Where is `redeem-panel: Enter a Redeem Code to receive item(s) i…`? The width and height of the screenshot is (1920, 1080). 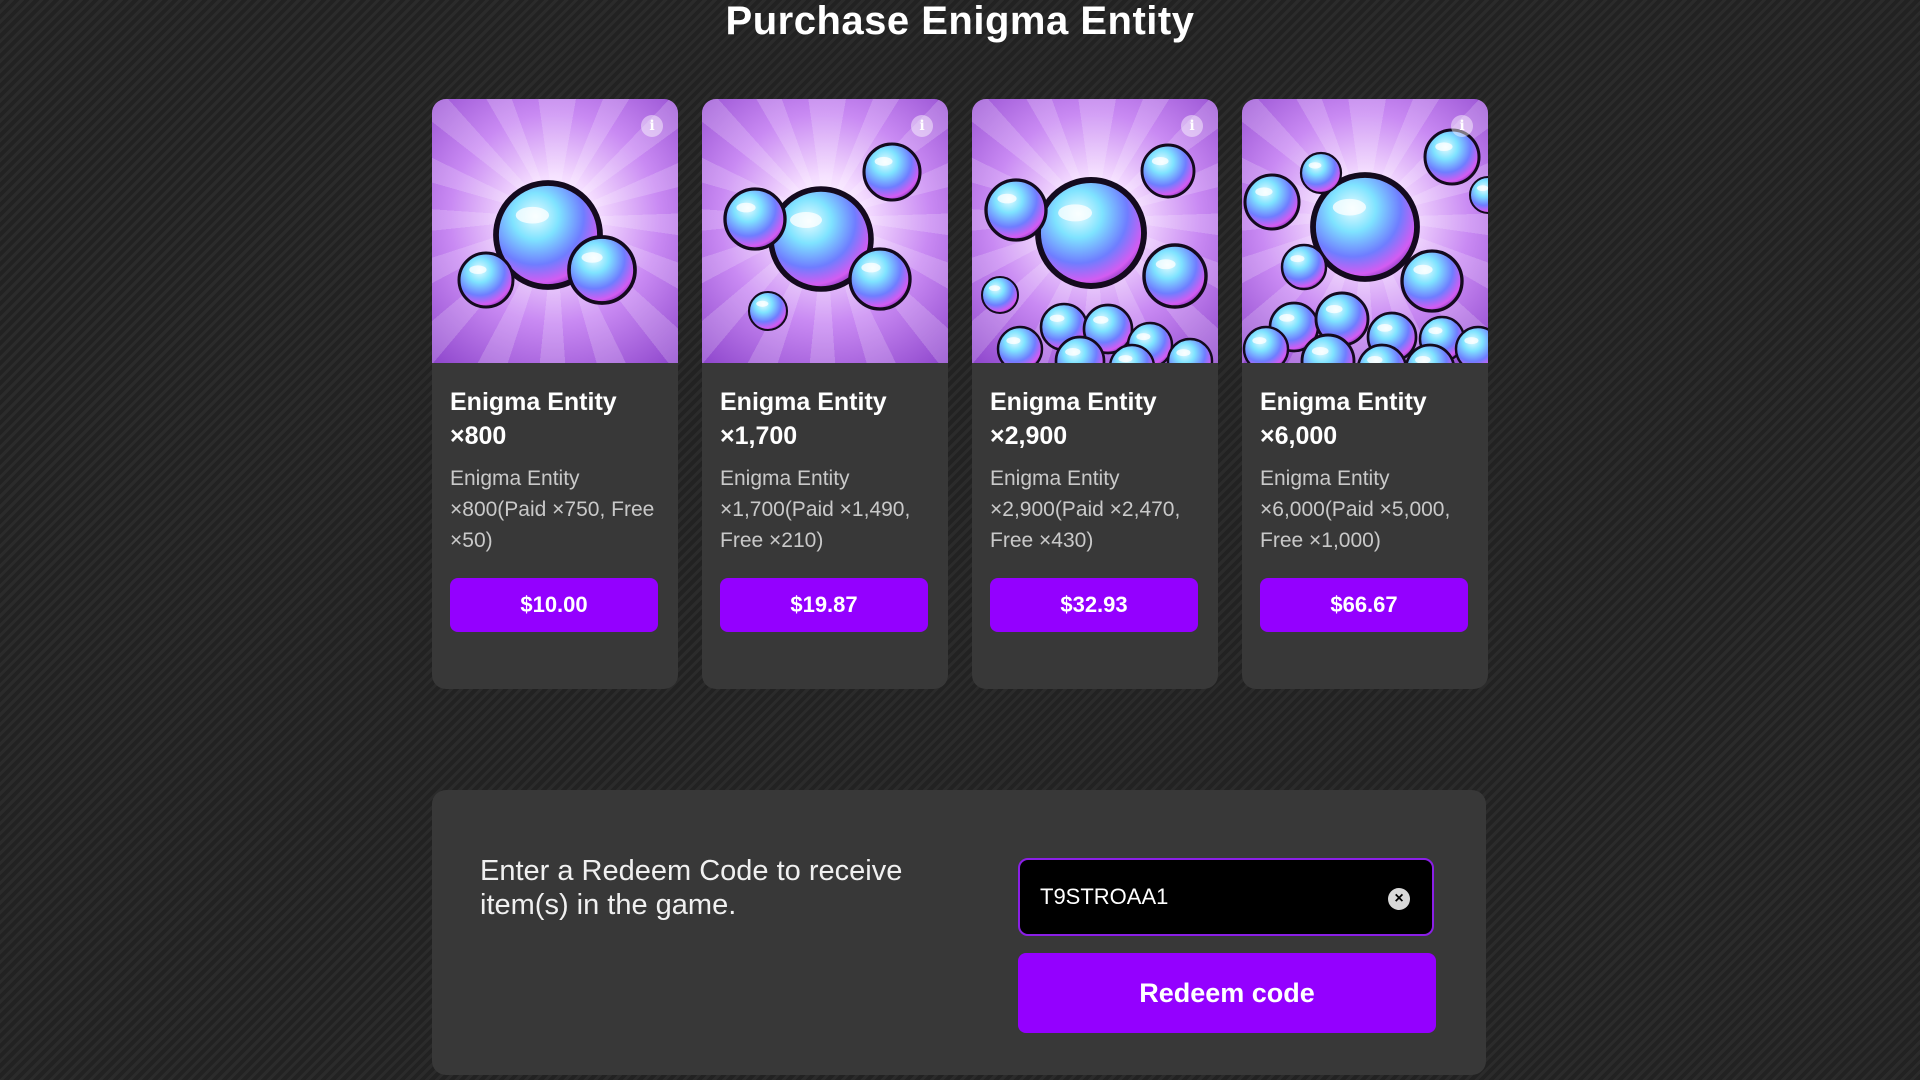
redeem-panel: Enter a Redeem Code to receive item(s) i… is located at coordinates (959, 932).